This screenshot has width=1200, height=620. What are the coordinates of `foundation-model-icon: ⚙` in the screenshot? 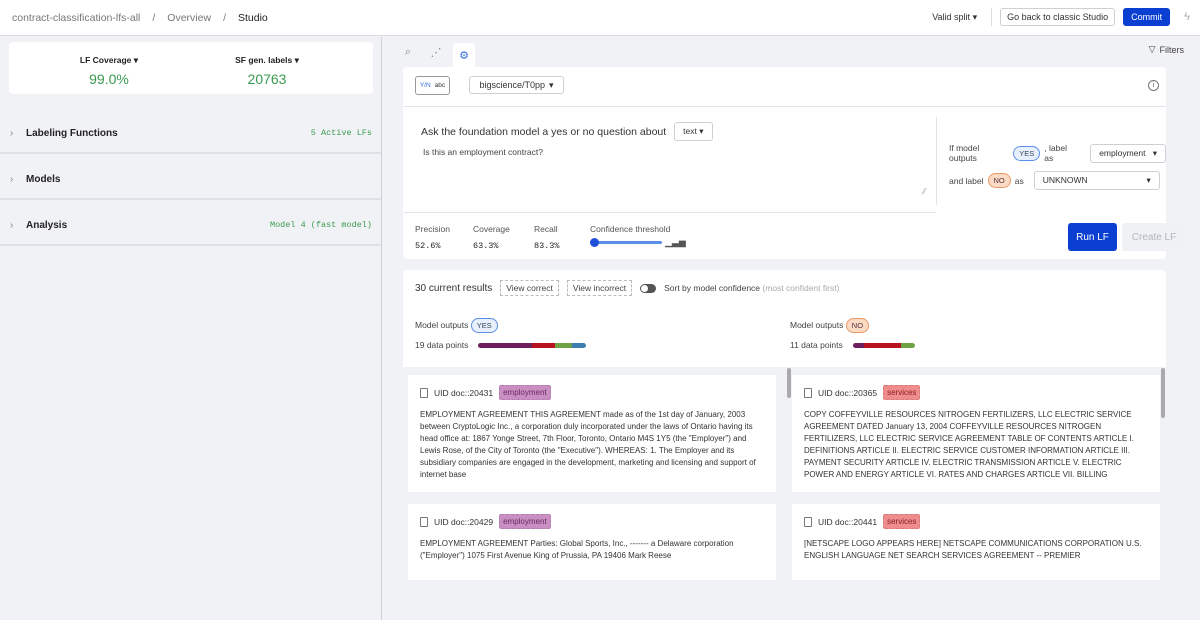 It's located at (464, 55).